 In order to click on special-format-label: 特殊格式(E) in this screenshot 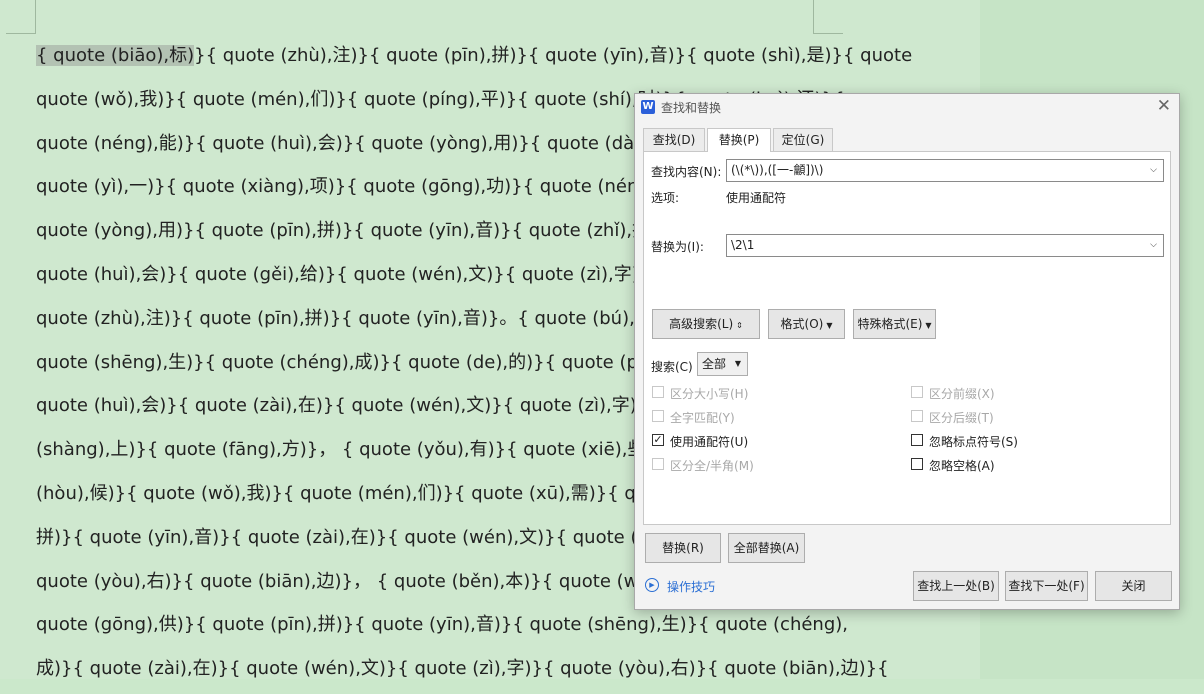, I will do `click(890, 324)`.